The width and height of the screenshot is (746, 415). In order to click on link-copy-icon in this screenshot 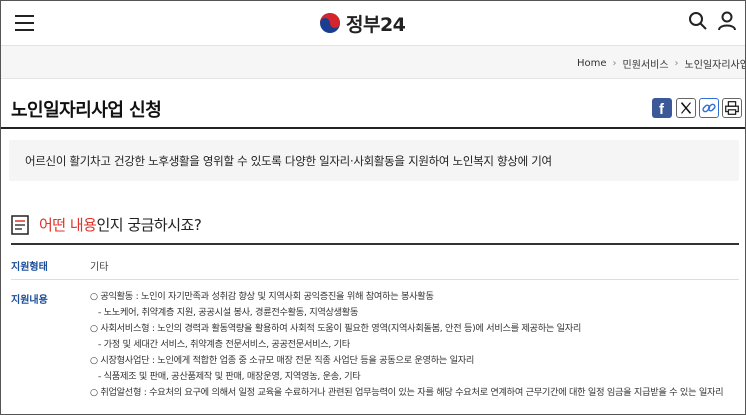, I will do `click(709, 108)`.